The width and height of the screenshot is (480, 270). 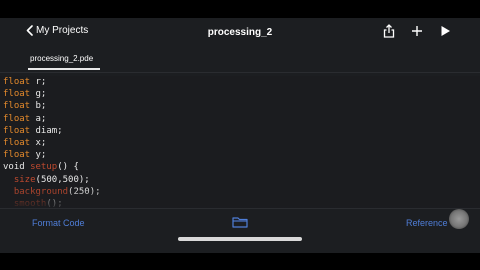 I want to click on files-button, so click(x=240, y=224).